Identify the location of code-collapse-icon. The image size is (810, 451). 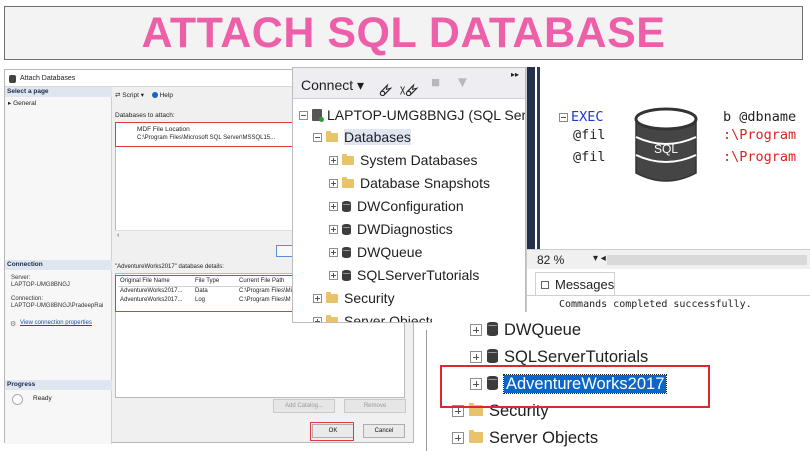
(563, 117).